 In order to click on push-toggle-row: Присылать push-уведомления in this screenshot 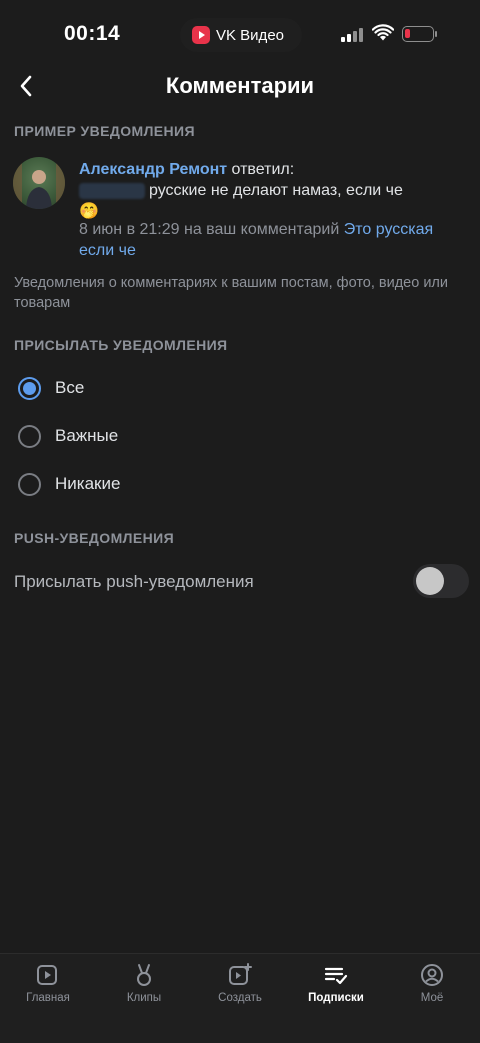, I will do `click(240, 582)`.